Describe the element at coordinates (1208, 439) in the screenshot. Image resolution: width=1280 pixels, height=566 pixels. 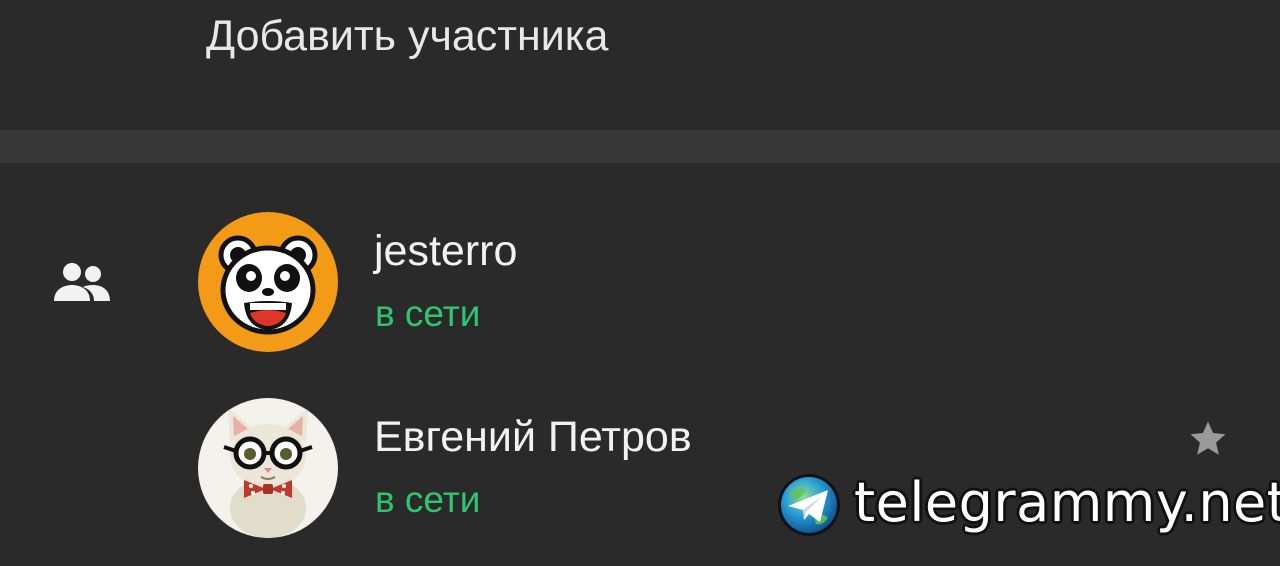
I see `star-icon` at that location.